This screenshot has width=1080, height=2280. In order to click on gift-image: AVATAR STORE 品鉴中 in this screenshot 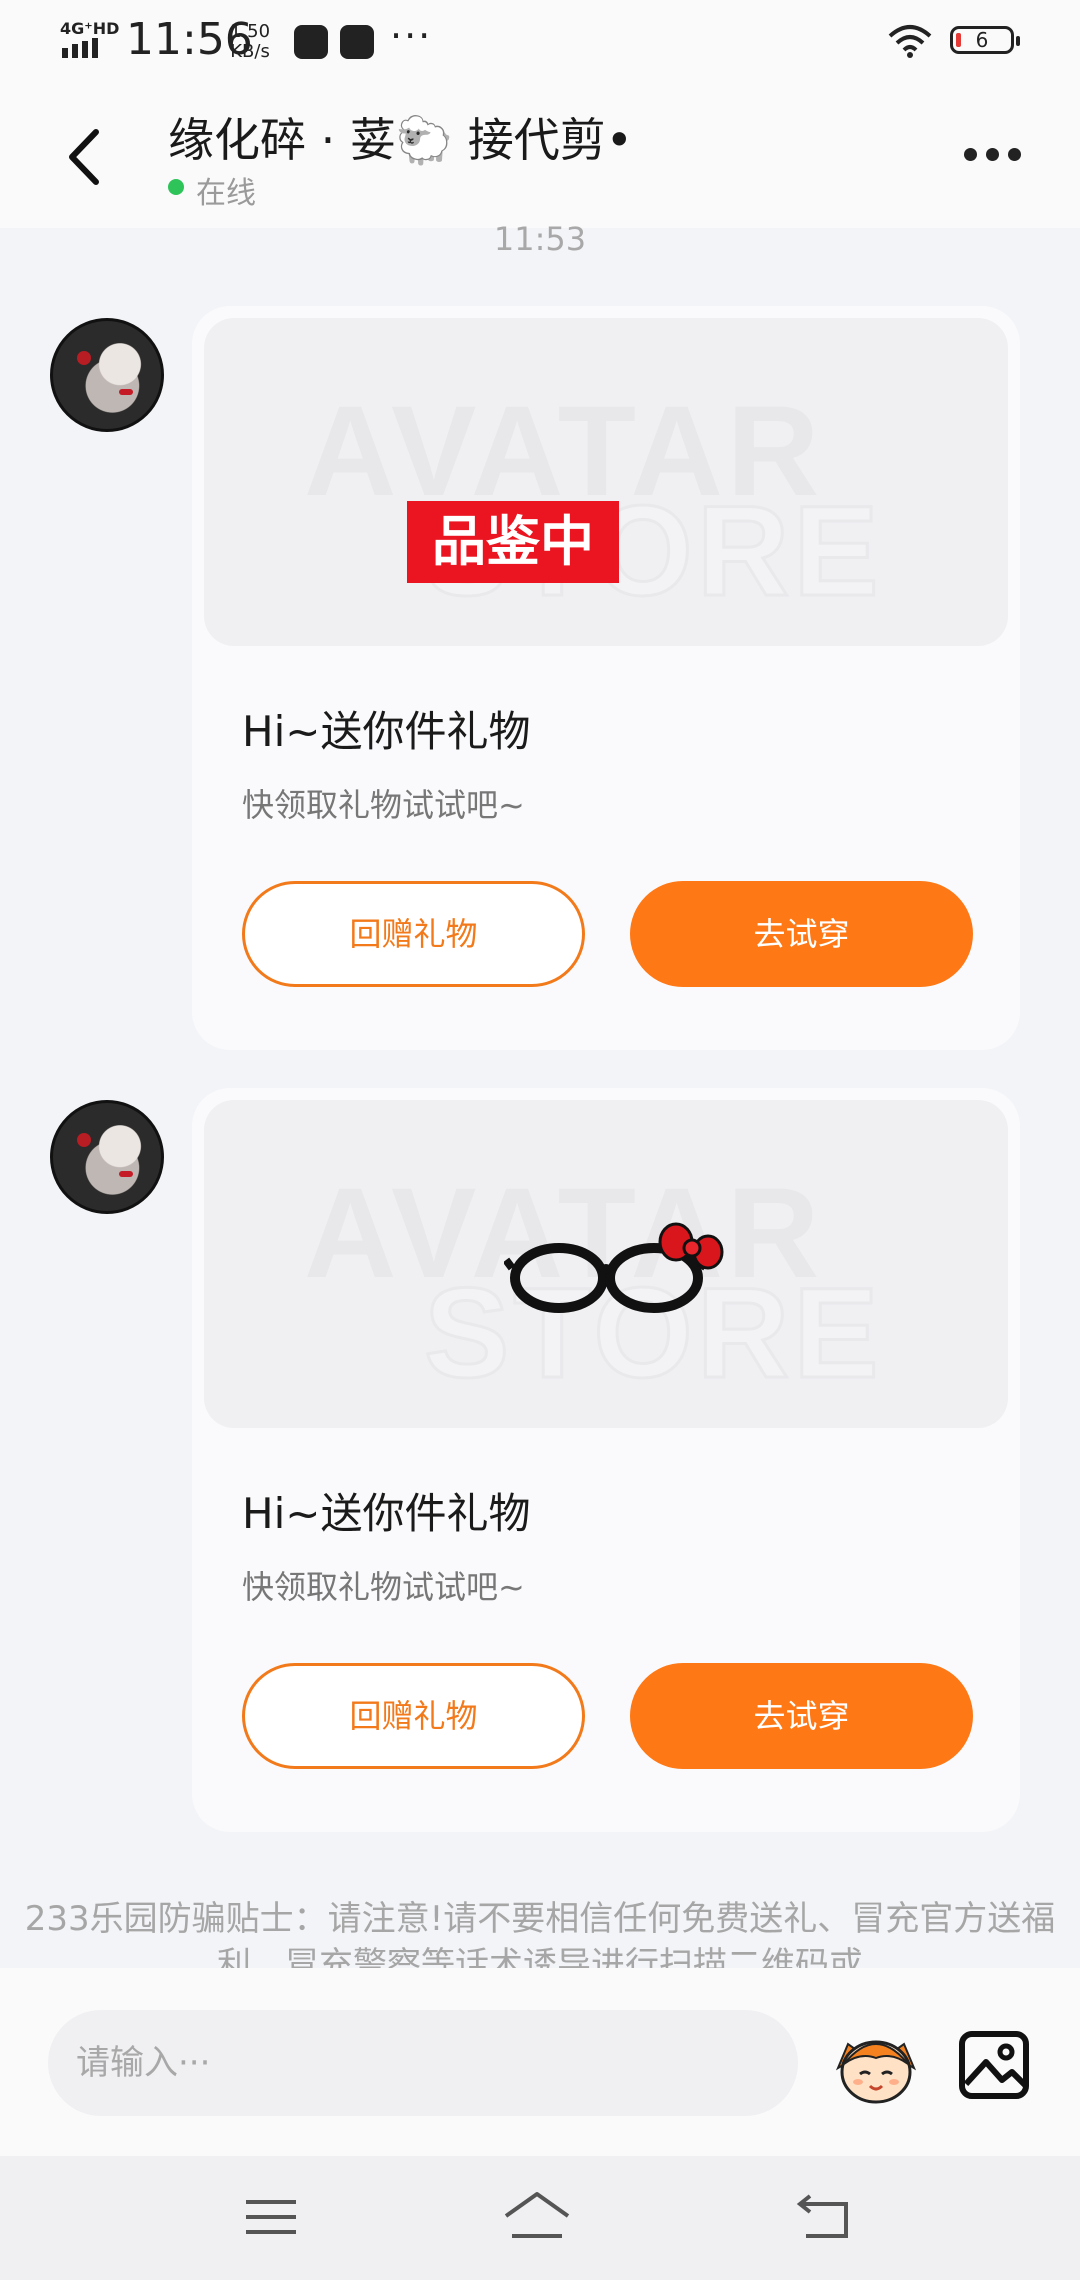, I will do `click(606, 482)`.